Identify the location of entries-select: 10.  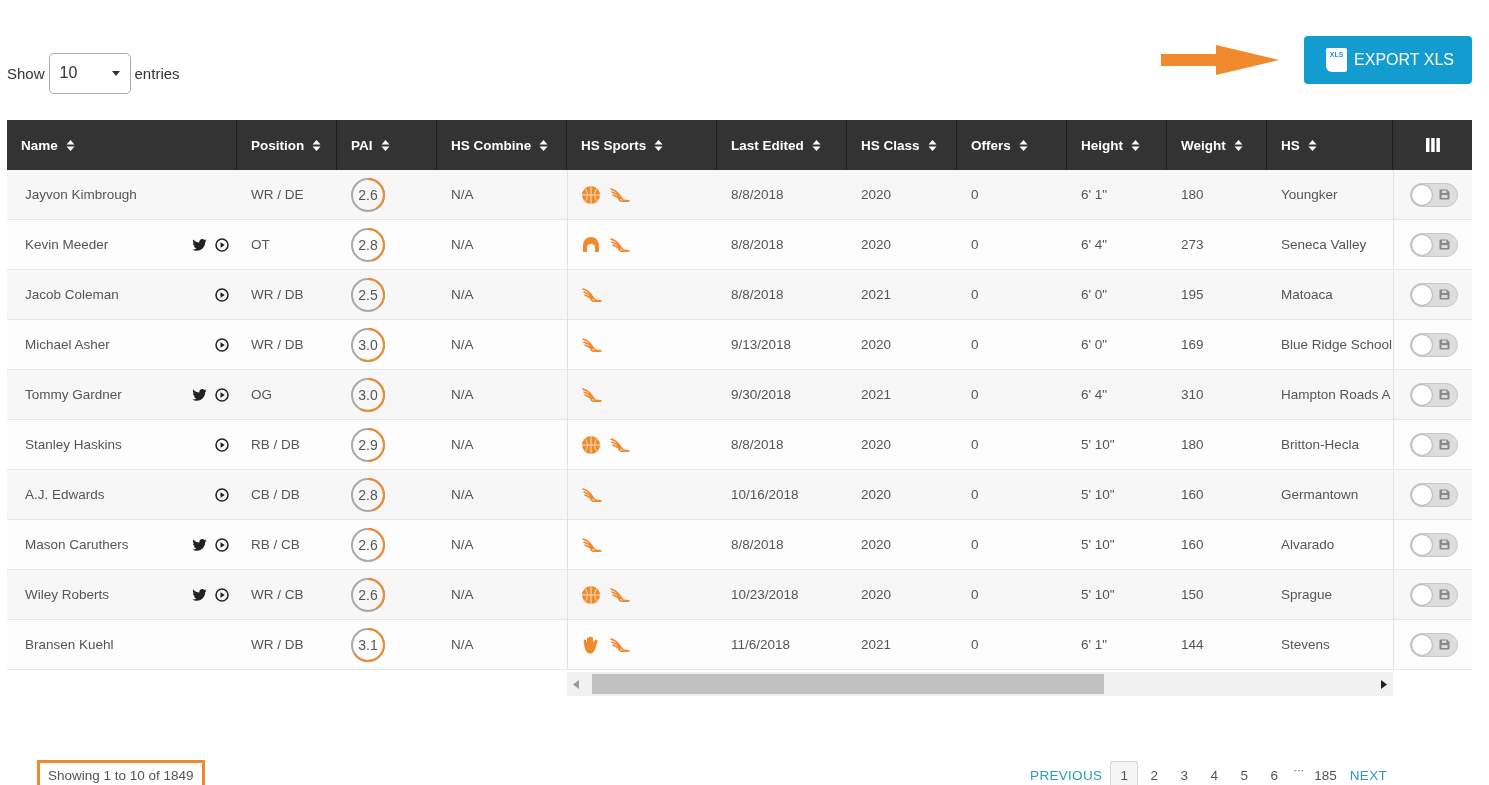
(89, 73).